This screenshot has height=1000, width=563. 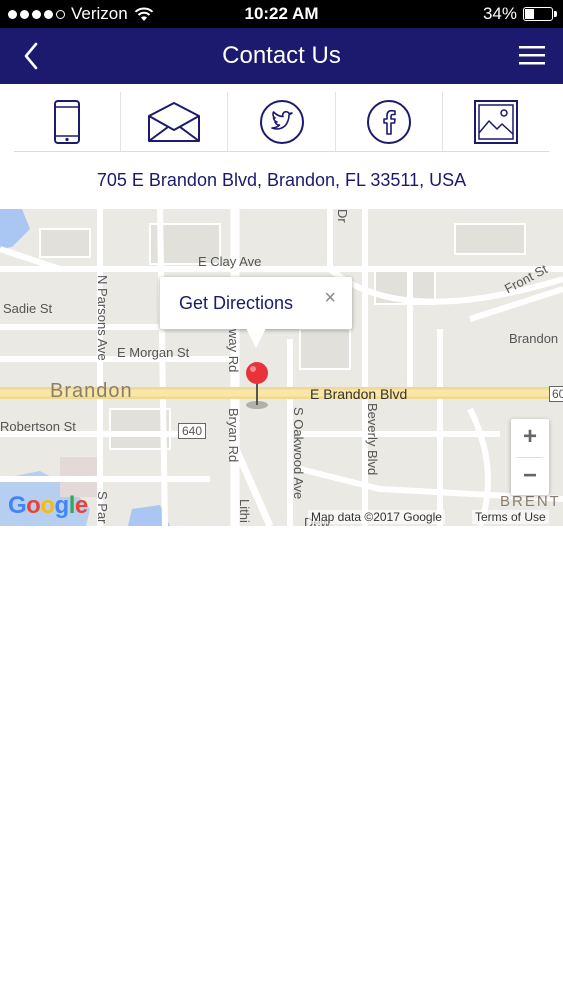 What do you see at coordinates (530, 477) in the screenshot?
I see `zoom-out-button: −` at bounding box center [530, 477].